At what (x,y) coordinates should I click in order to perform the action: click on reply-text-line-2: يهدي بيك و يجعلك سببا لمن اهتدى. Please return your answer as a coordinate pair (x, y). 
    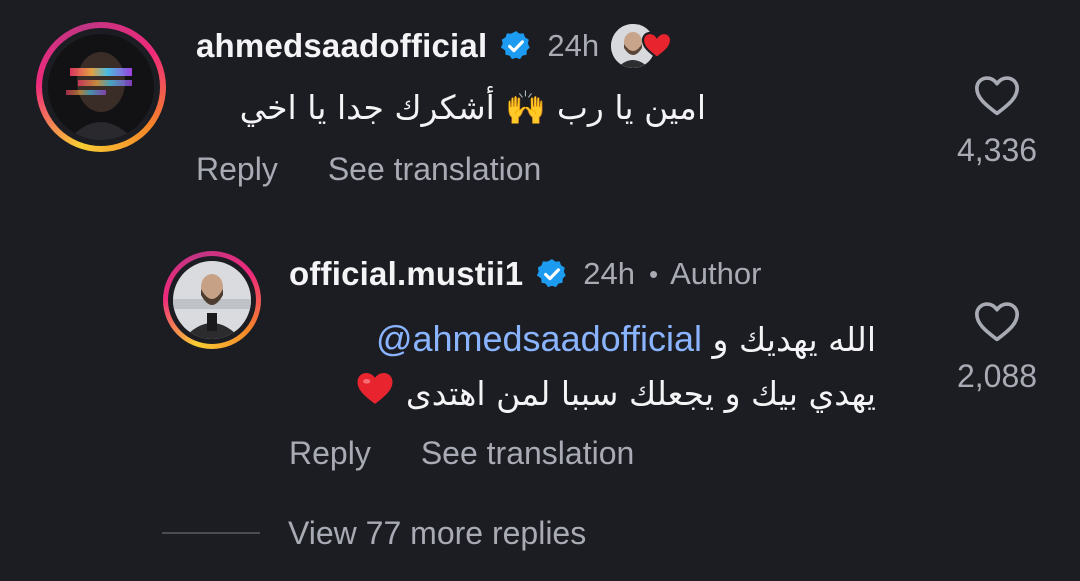
    Looking at the image, I should click on (581, 395).